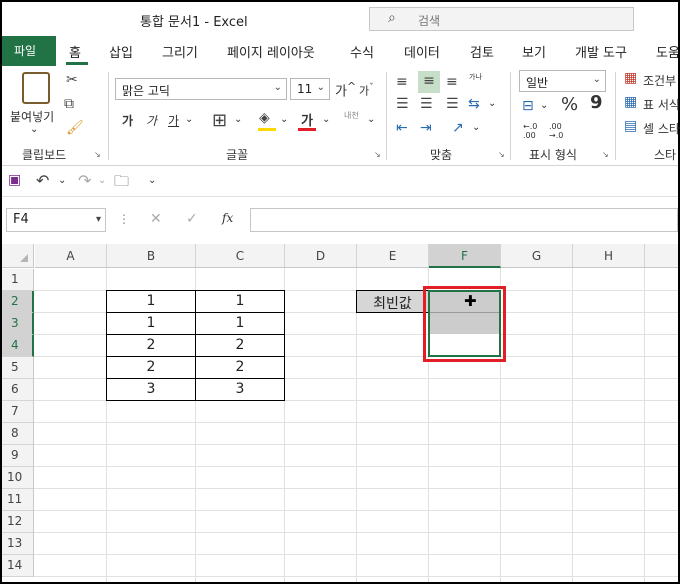 Image resolution: width=680 pixels, height=584 pixels. What do you see at coordinates (393, 256) in the screenshot?
I see `column-header-e: E` at bounding box center [393, 256].